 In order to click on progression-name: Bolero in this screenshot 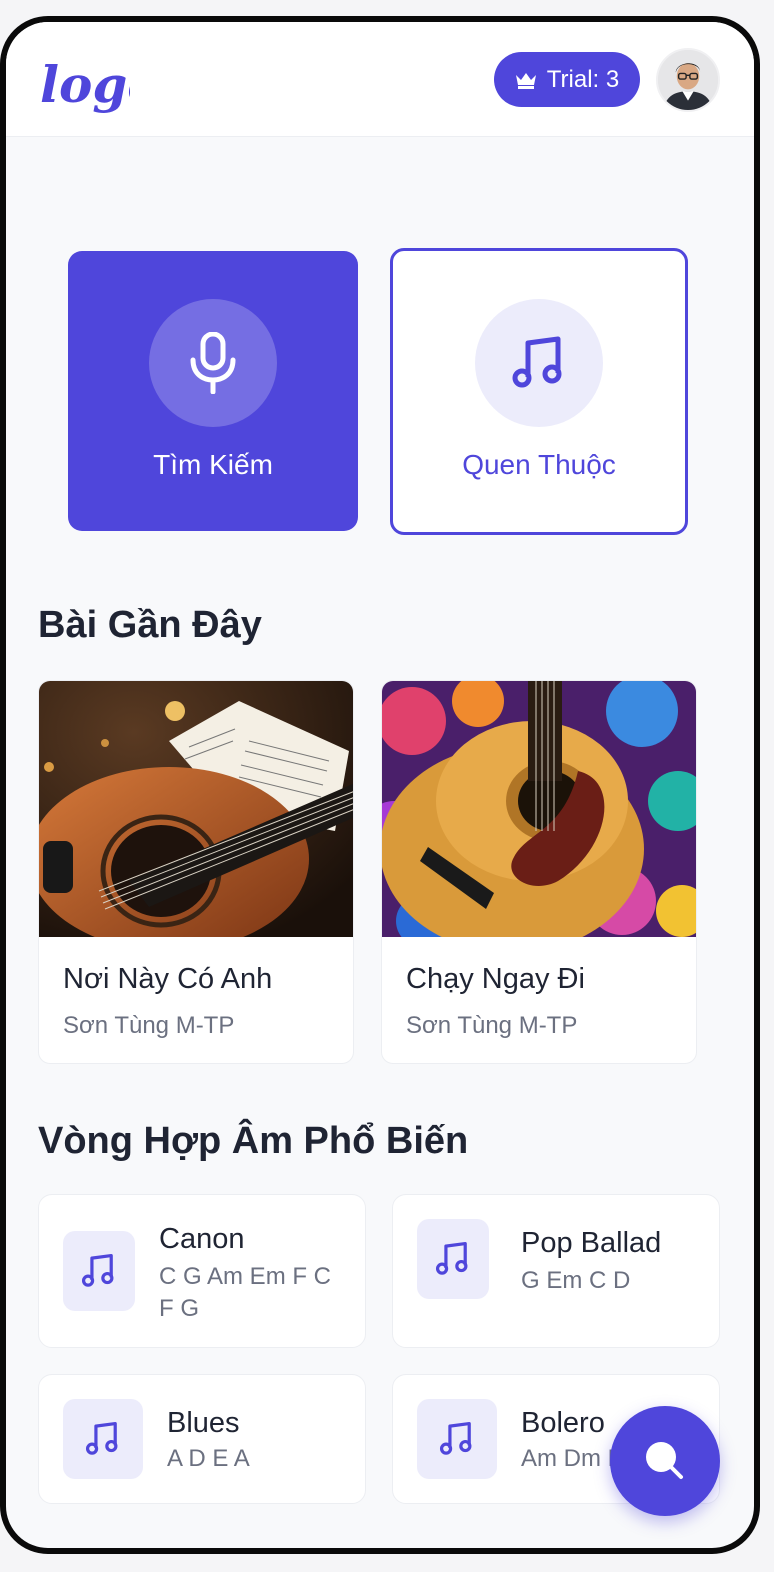, I will do `click(563, 1423)`.